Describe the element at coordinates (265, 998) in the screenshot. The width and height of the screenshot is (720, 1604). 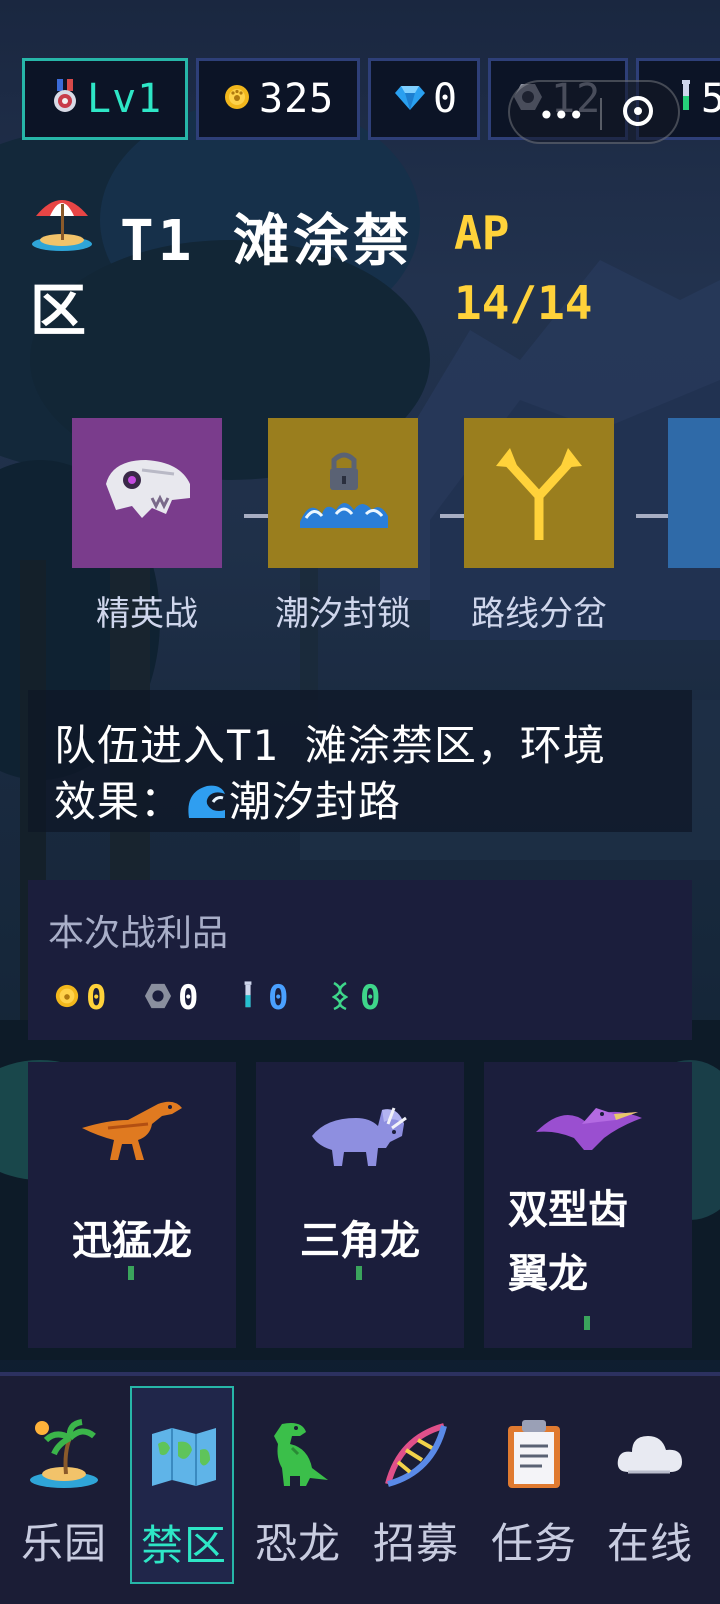
I see `loot-vial: 0` at that location.